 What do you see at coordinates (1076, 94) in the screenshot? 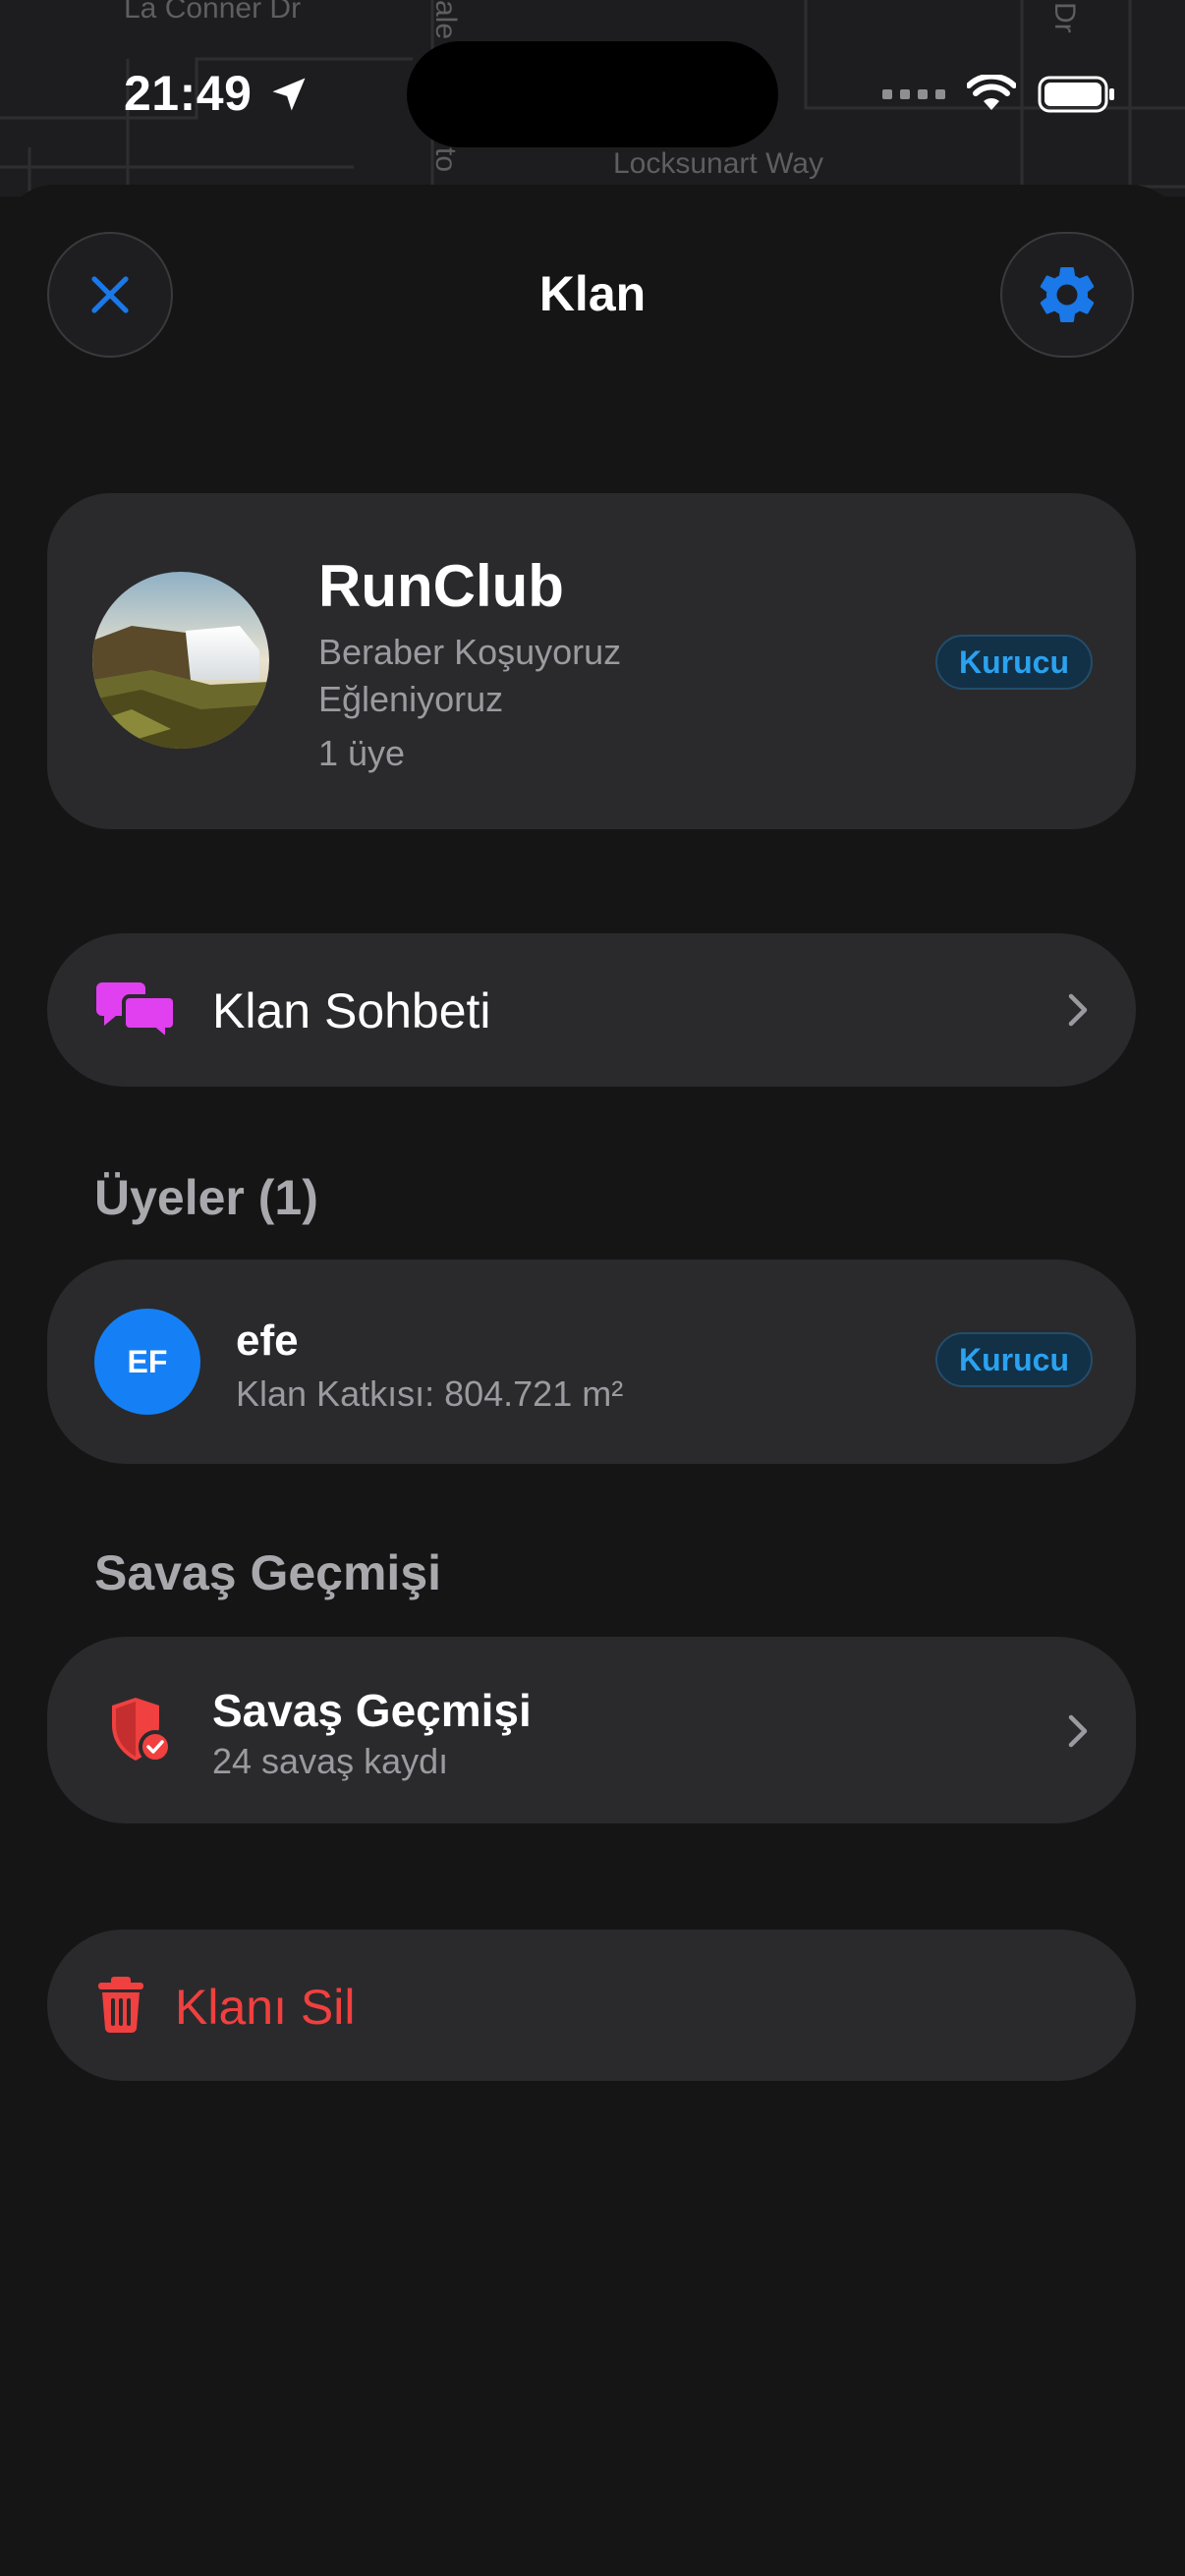
I see `battery-icon` at bounding box center [1076, 94].